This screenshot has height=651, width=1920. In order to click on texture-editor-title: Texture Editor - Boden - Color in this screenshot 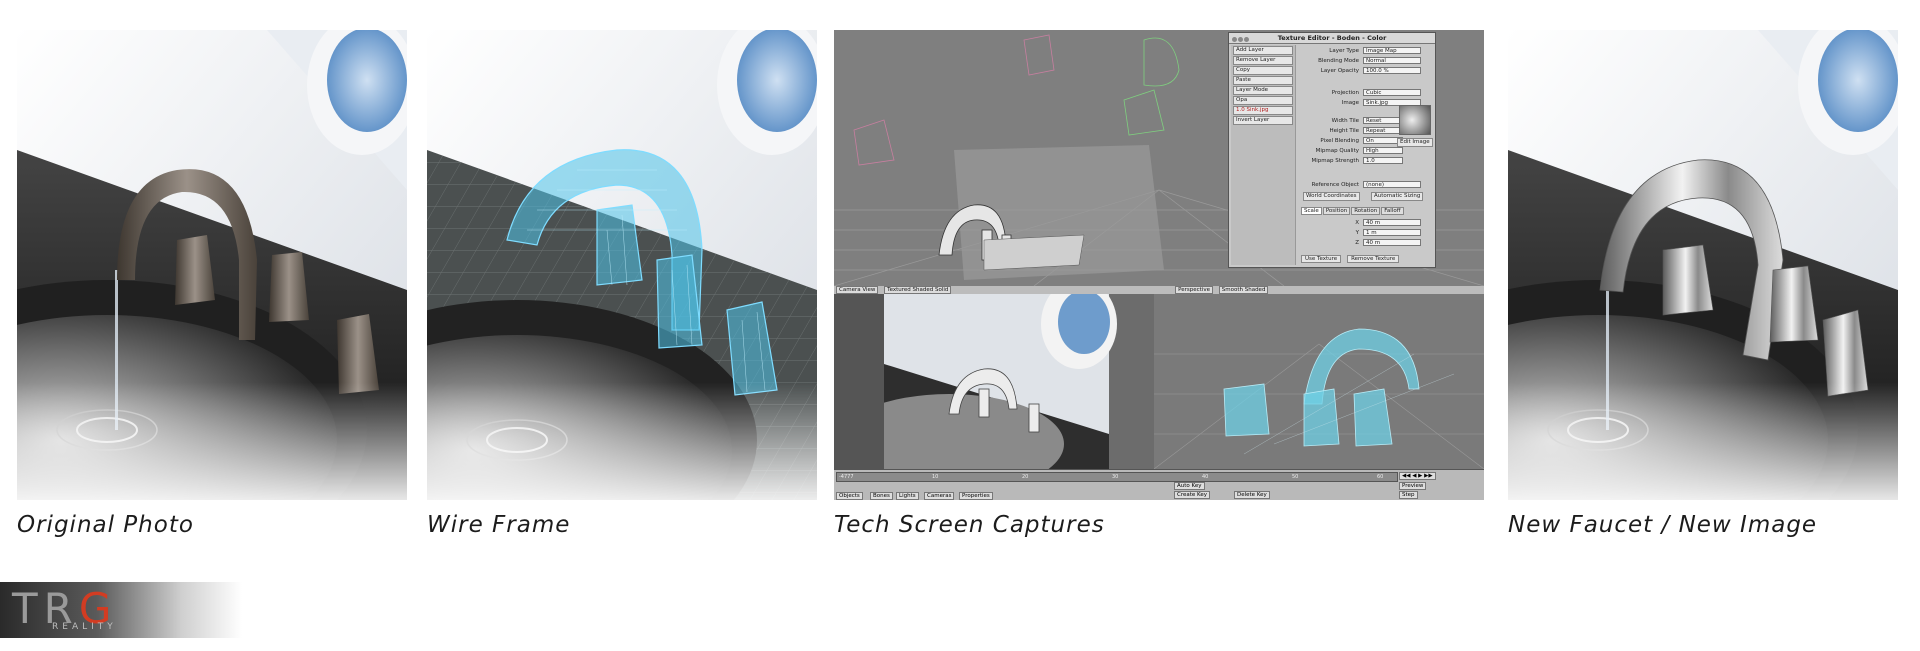, I will do `click(1332, 38)`.